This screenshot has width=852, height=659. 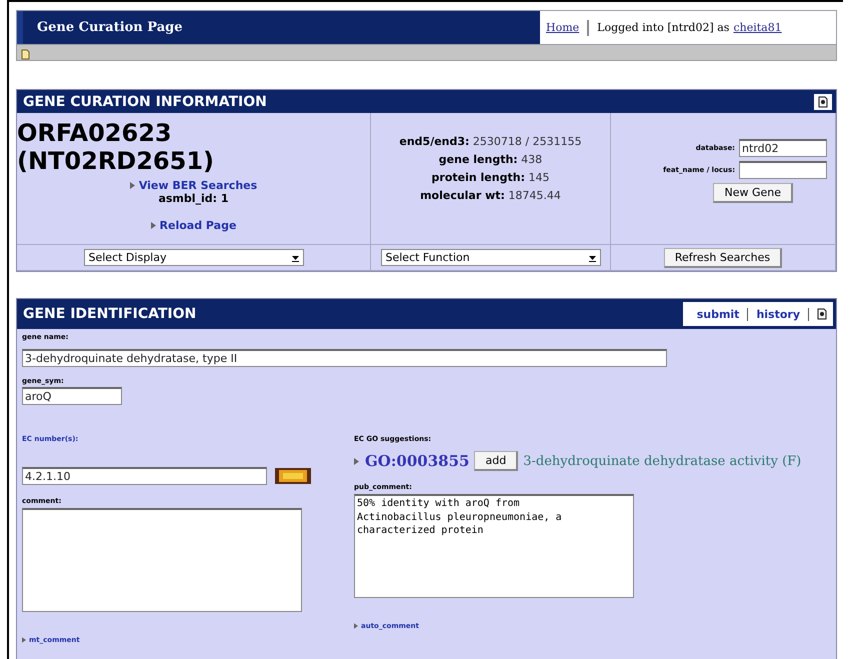 What do you see at coordinates (193, 225) in the screenshot?
I see `reload-link: Reload Page` at bounding box center [193, 225].